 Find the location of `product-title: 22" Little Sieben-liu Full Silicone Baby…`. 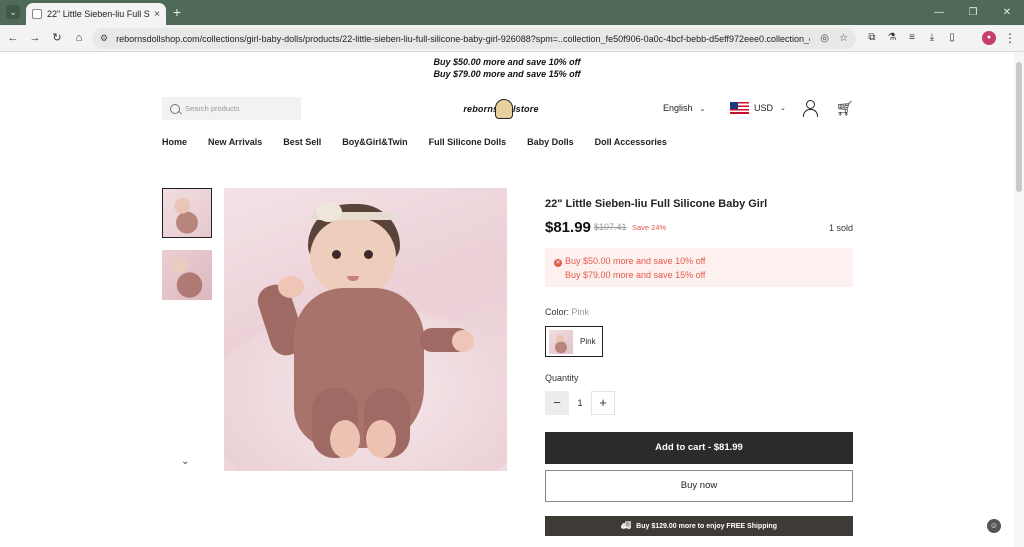

product-title: 22" Little Sieben-liu Full Silicone Baby… is located at coordinates (656, 204).